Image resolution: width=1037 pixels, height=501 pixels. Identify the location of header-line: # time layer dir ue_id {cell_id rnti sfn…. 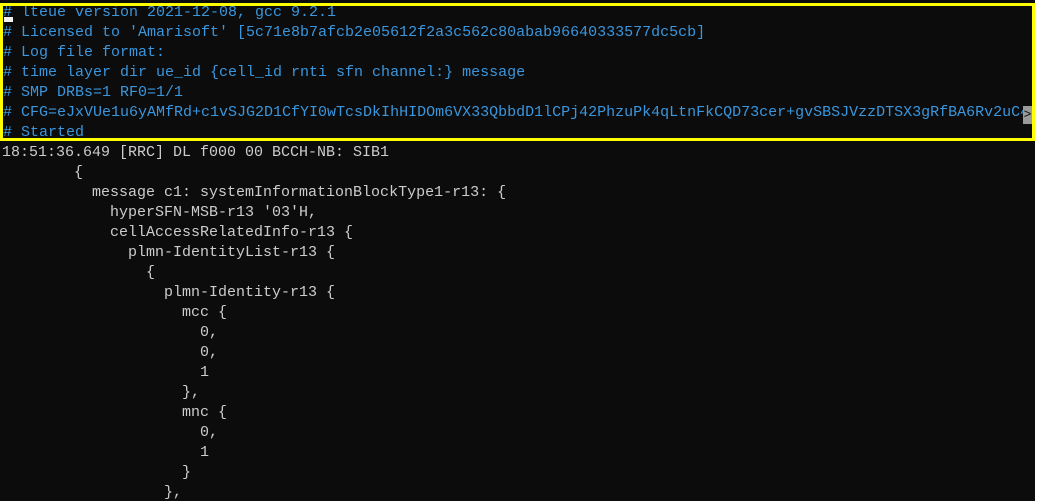
(264, 72).